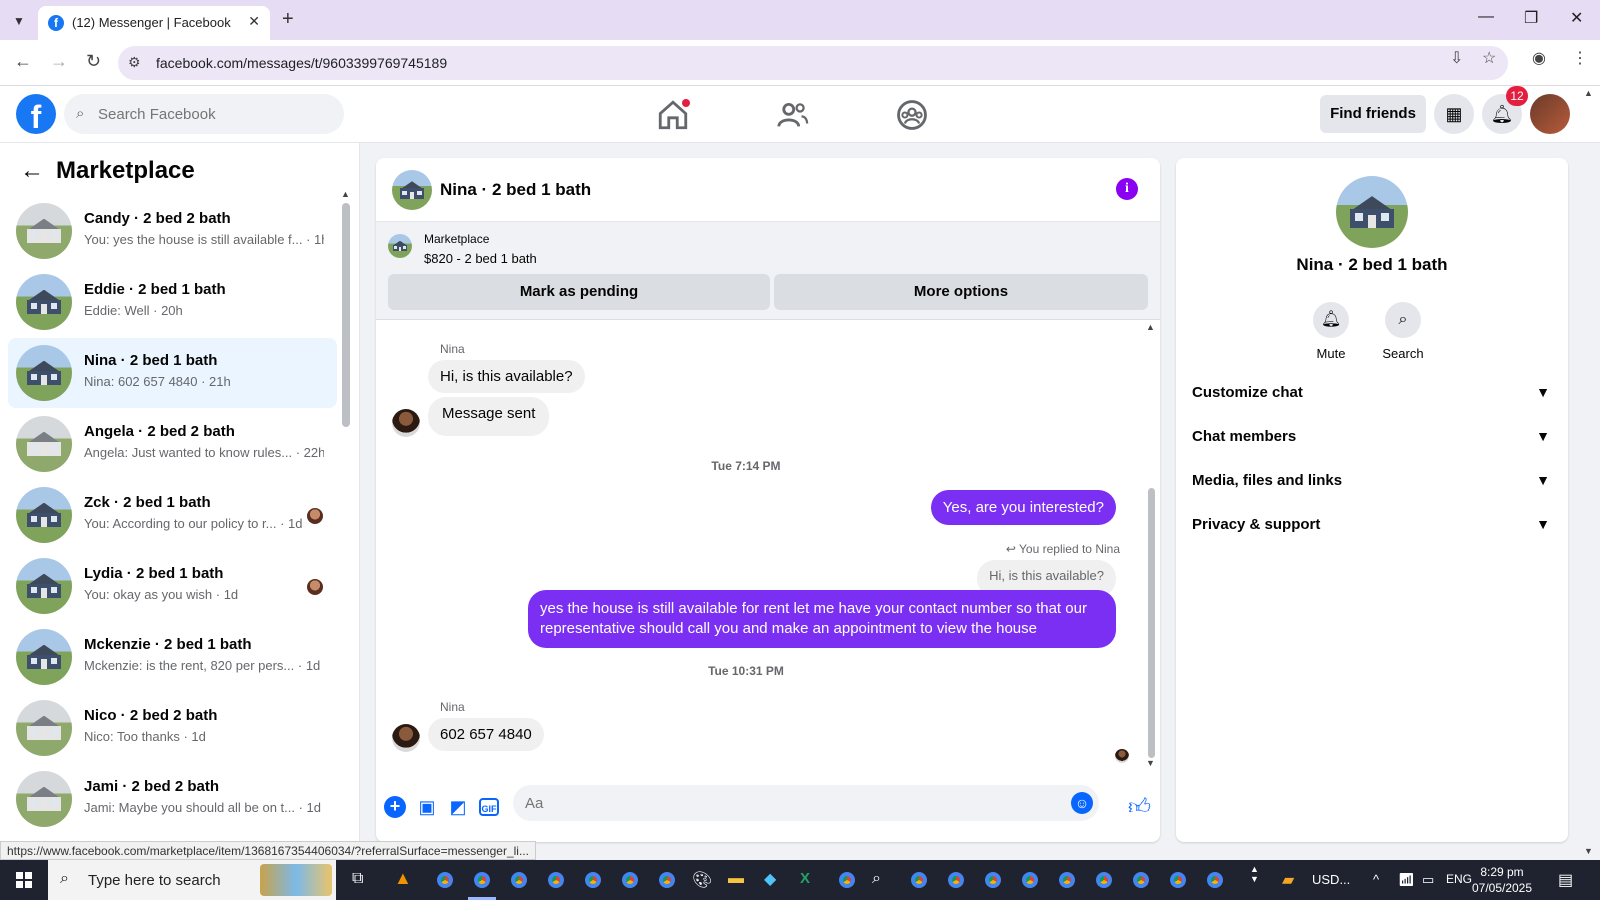 The height and width of the screenshot is (900, 1600). What do you see at coordinates (579, 292) in the screenshot?
I see `mark-as-pending-button: Mark as pending` at bounding box center [579, 292].